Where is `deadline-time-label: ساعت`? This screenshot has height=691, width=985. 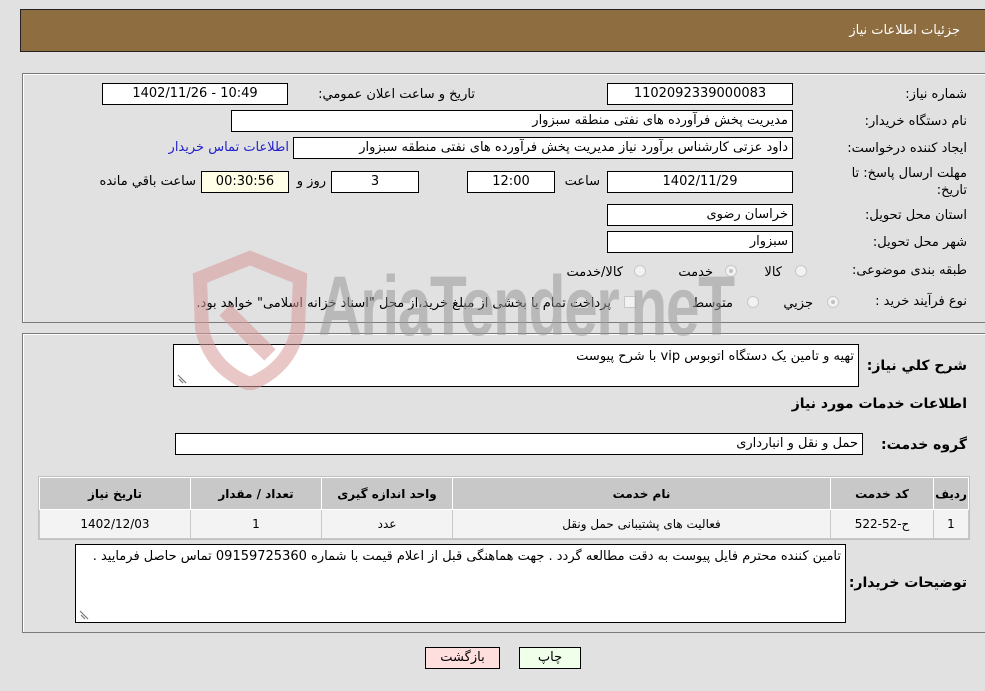 deadline-time-label: ساعت is located at coordinates (582, 181).